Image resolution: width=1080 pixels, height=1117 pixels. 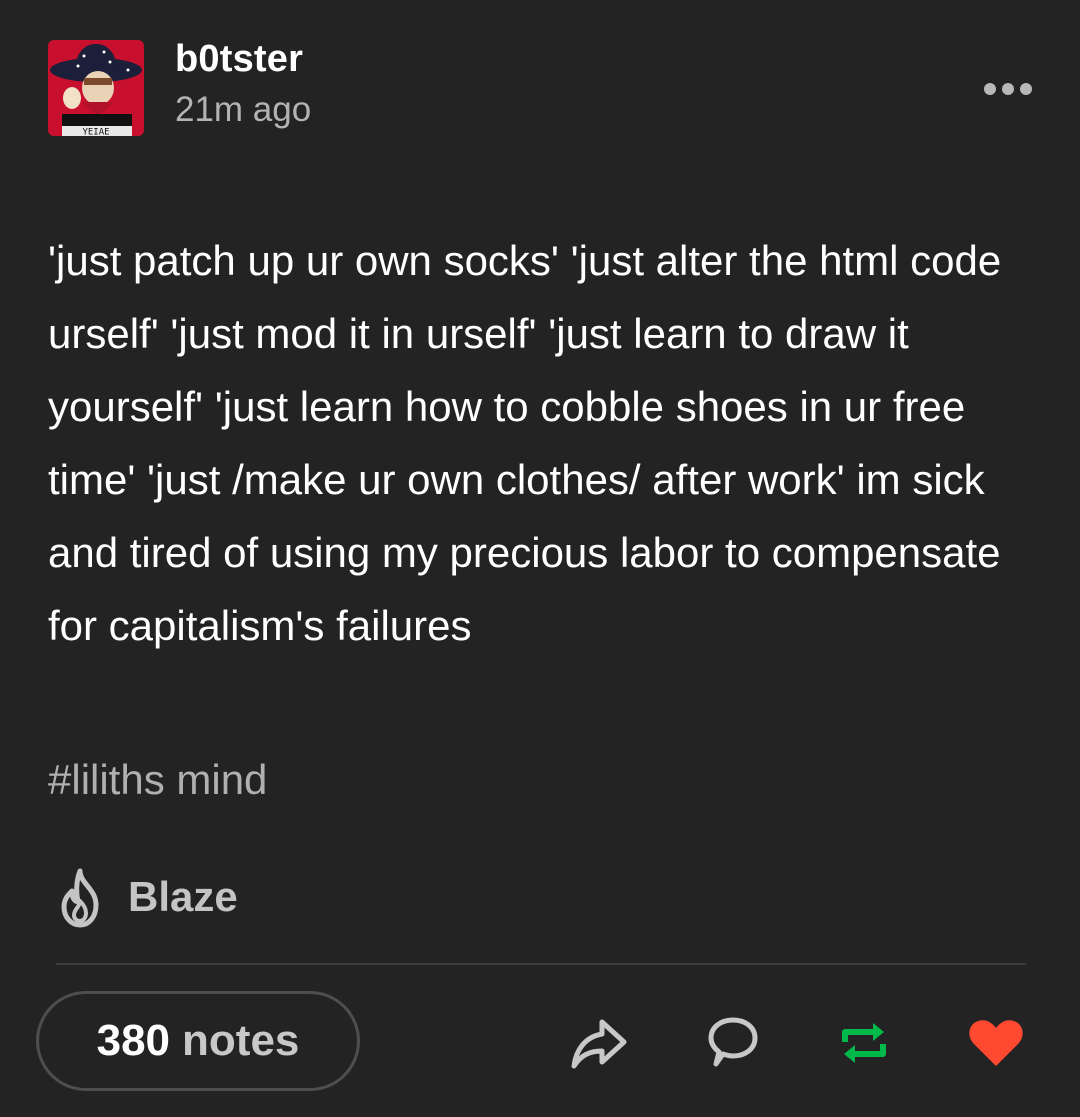 I want to click on reblog-icon, so click(x=864, y=1043).